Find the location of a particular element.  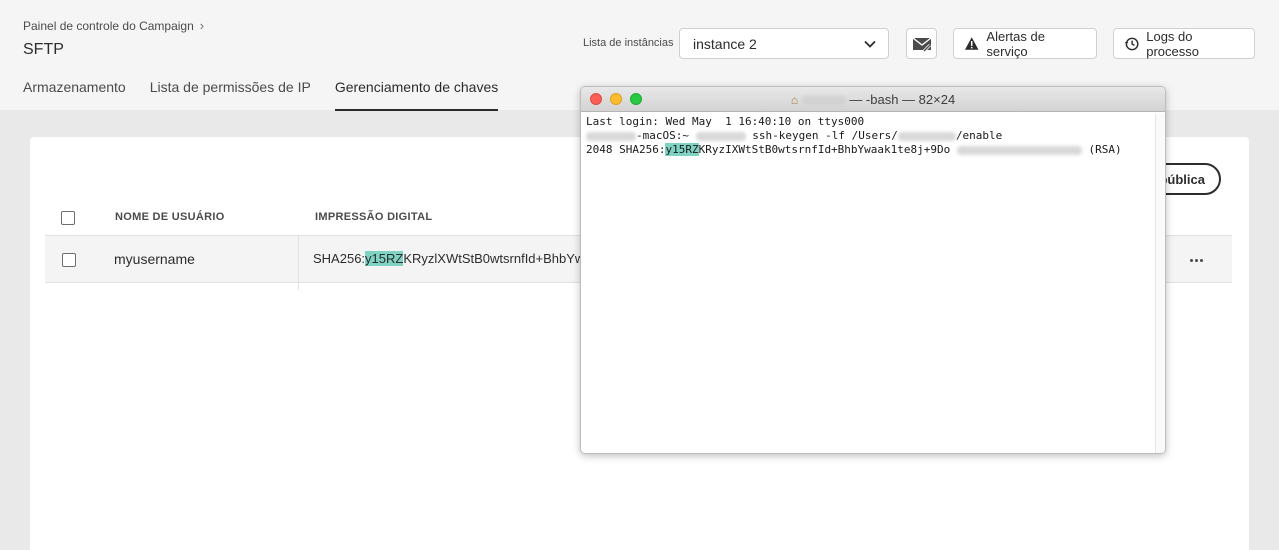

redacted-email is located at coordinates (1019, 150).